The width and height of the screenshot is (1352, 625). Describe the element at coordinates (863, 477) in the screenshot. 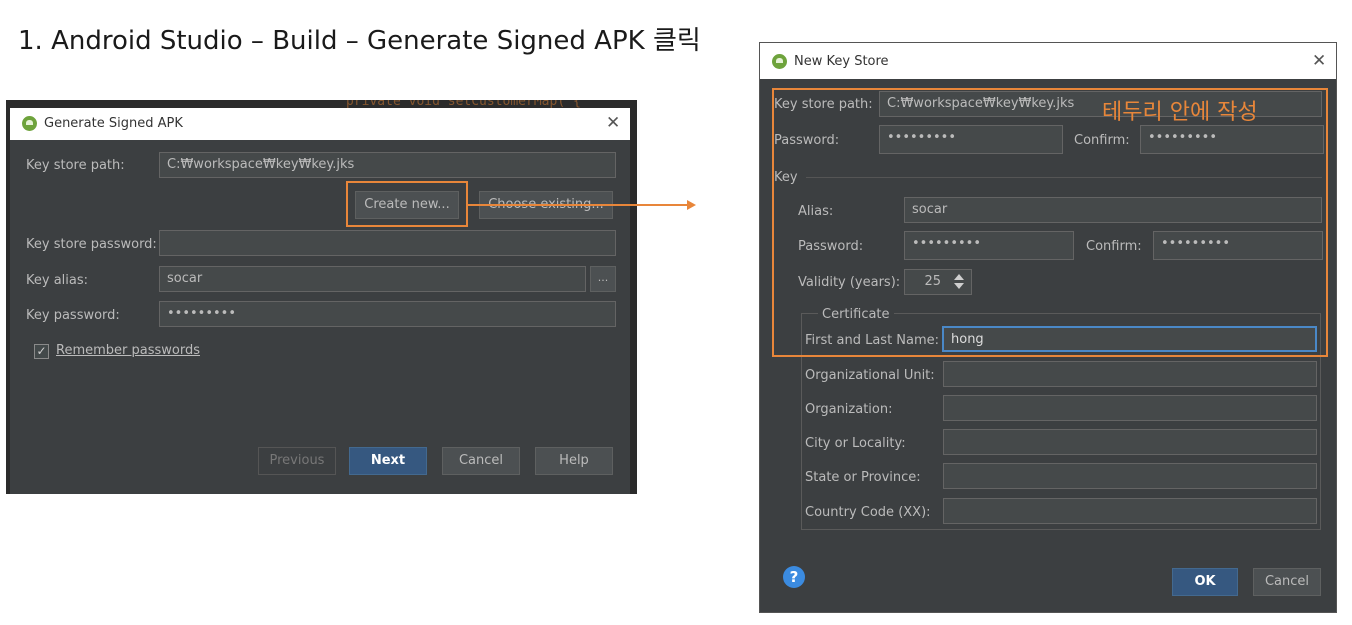

I see `state-label: State or Province:` at that location.